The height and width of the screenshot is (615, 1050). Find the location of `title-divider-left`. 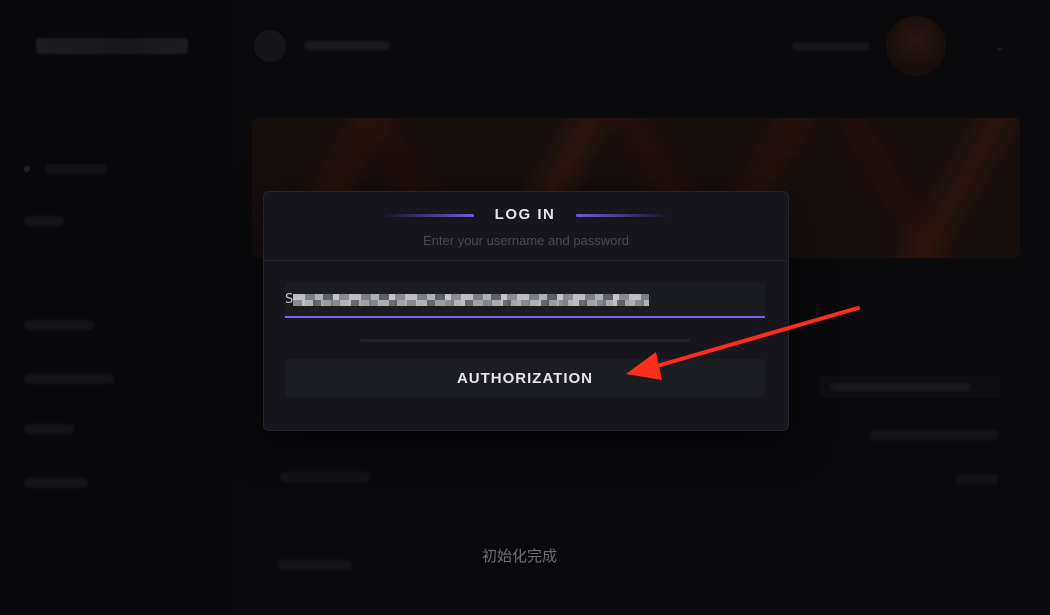

title-divider-left is located at coordinates (428, 215).